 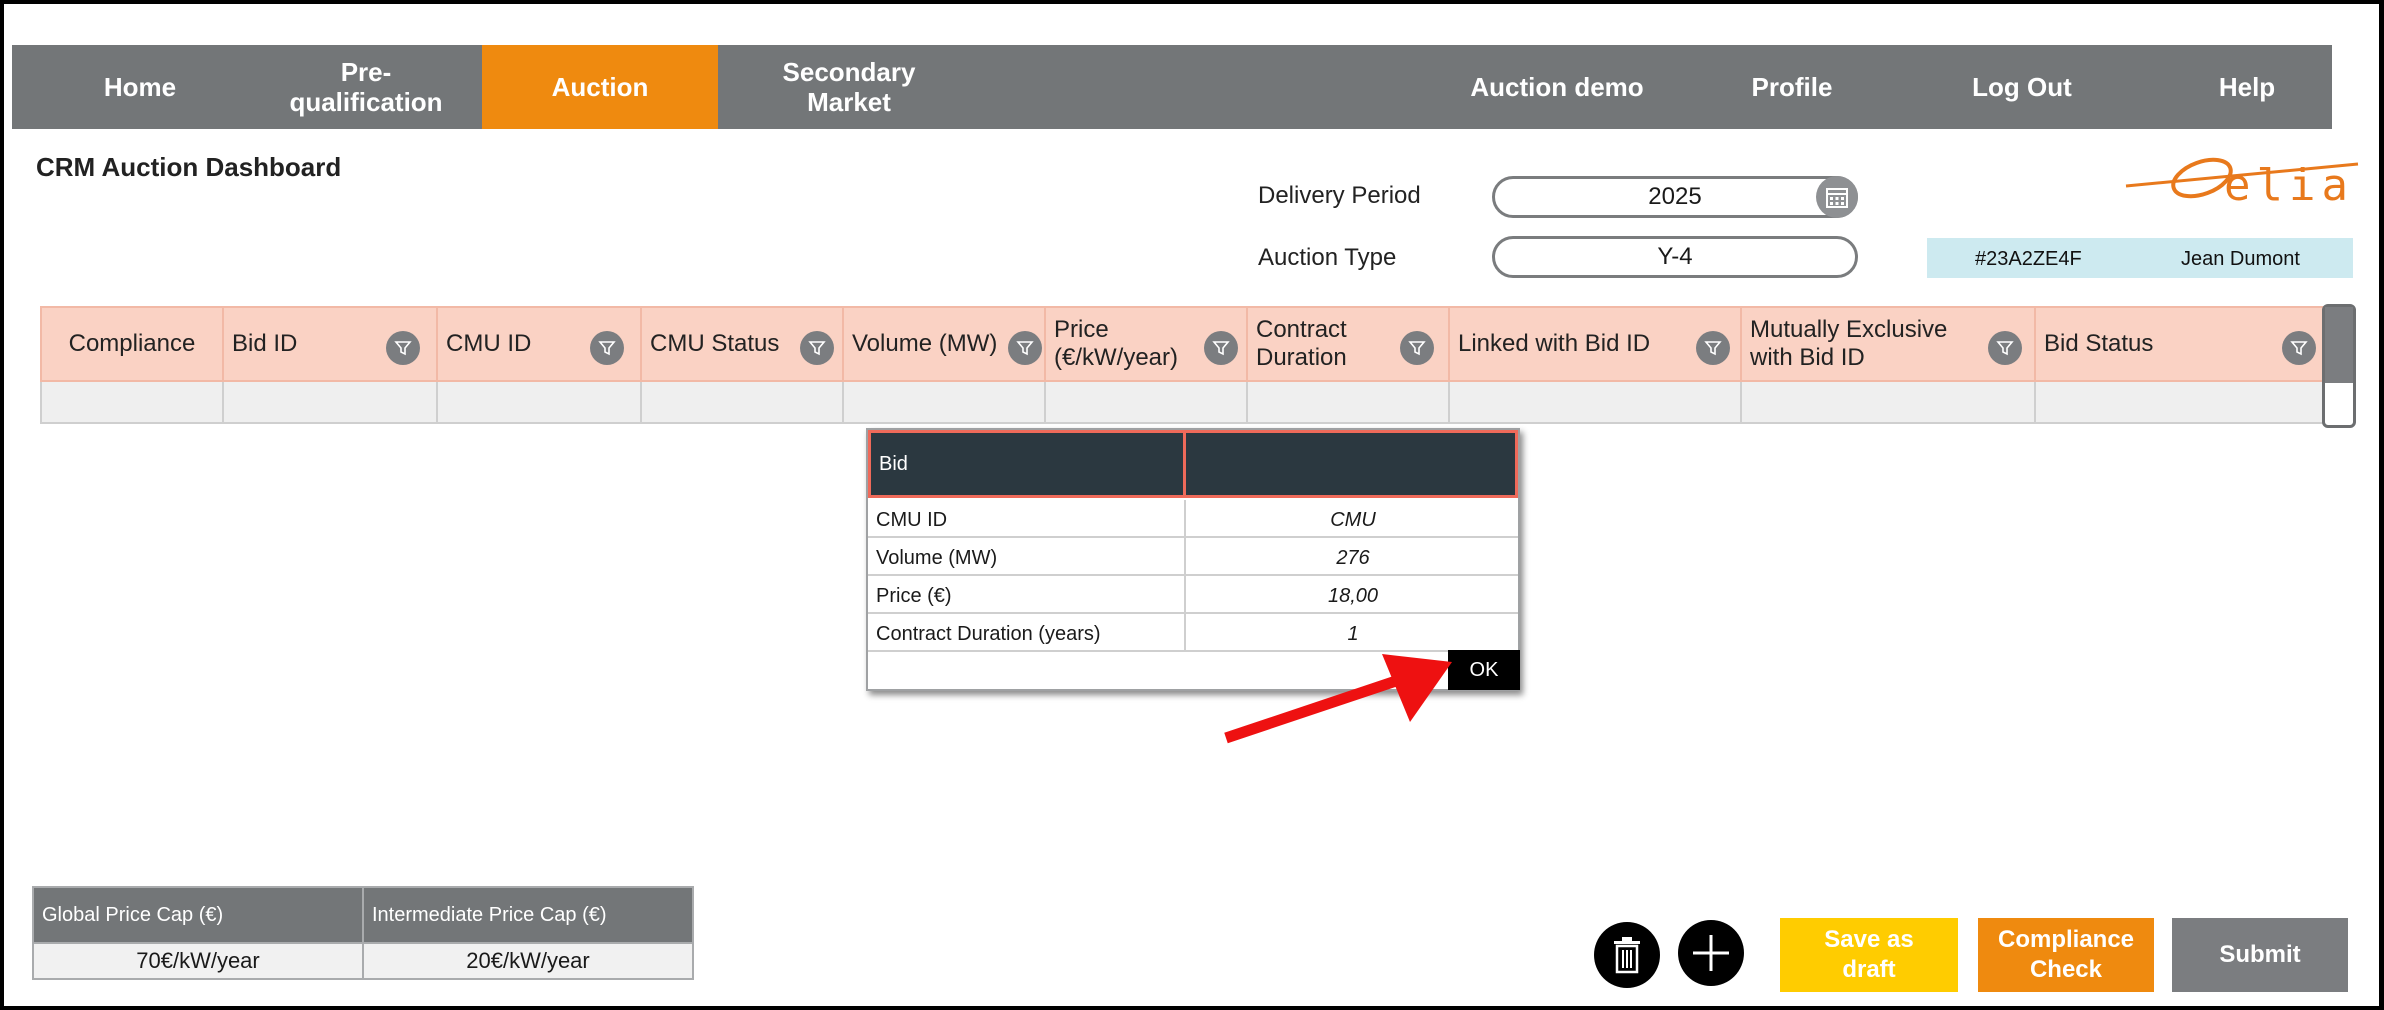 I want to click on nav-auction-demo: Auction demo, so click(x=1557, y=87).